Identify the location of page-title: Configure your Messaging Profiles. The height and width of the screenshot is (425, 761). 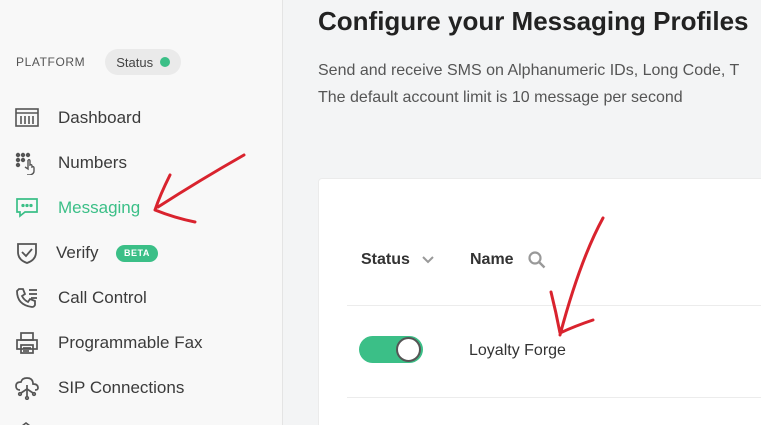
(533, 21).